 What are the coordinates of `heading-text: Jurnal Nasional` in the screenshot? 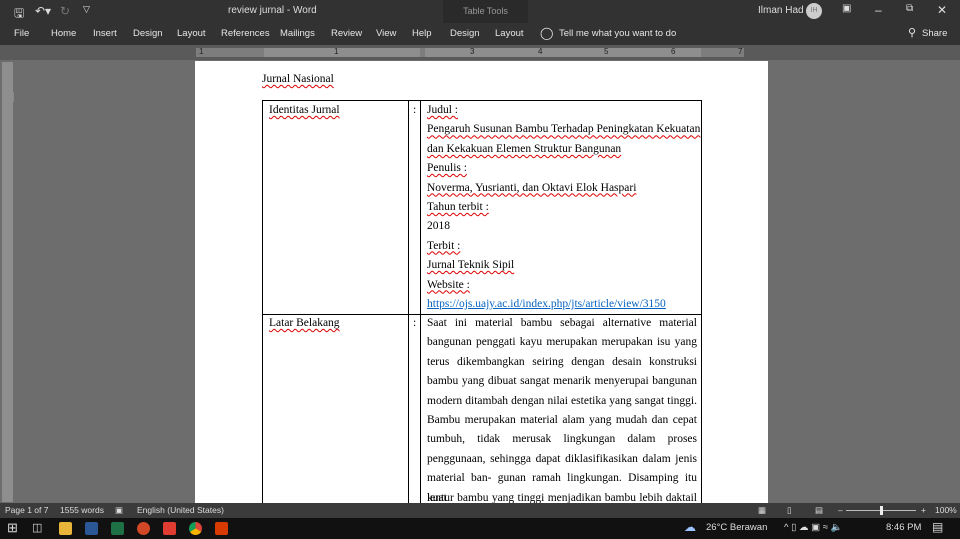 It's located at (298, 79).